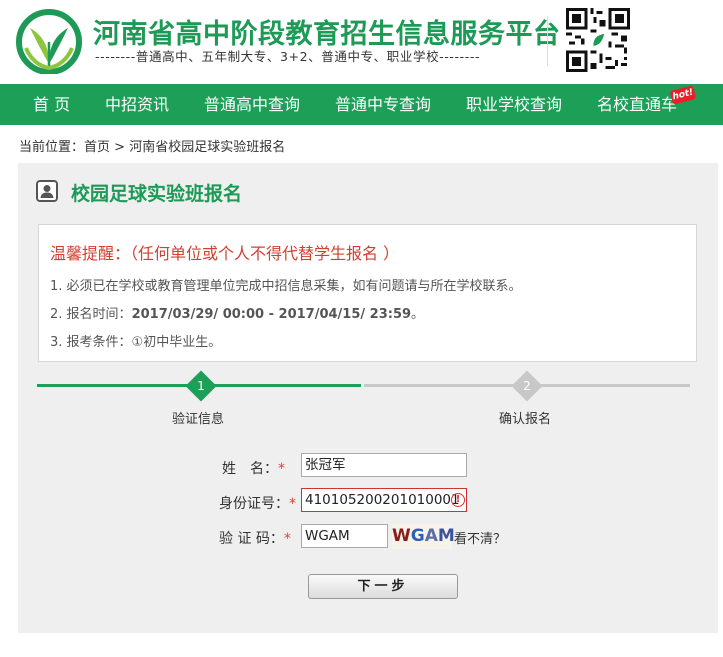  I want to click on notice-line-3: 3. 报考条件：①初中毕业生。, so click(135, 340).